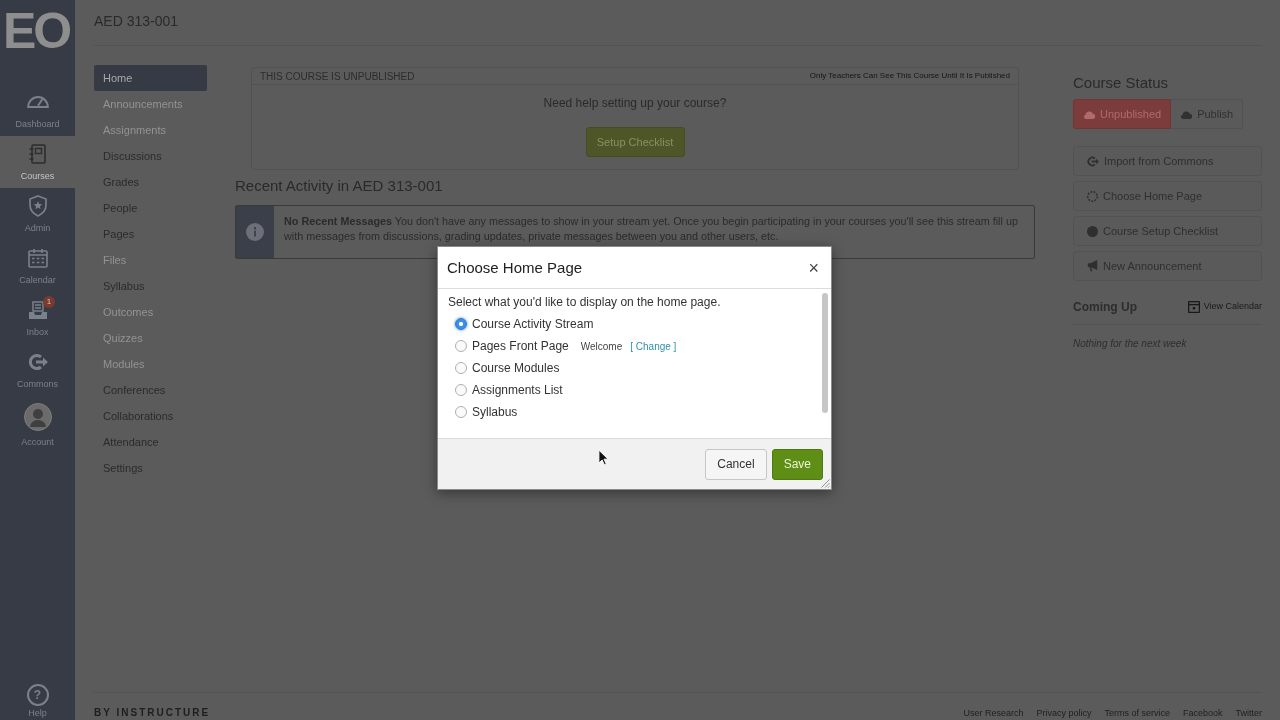 This screenshot has height=720, width=1280. What do you see at coordinates (736, 464) in the screenshot?
I see `cancel-button: Cancel` at bounding box center [736, 464].